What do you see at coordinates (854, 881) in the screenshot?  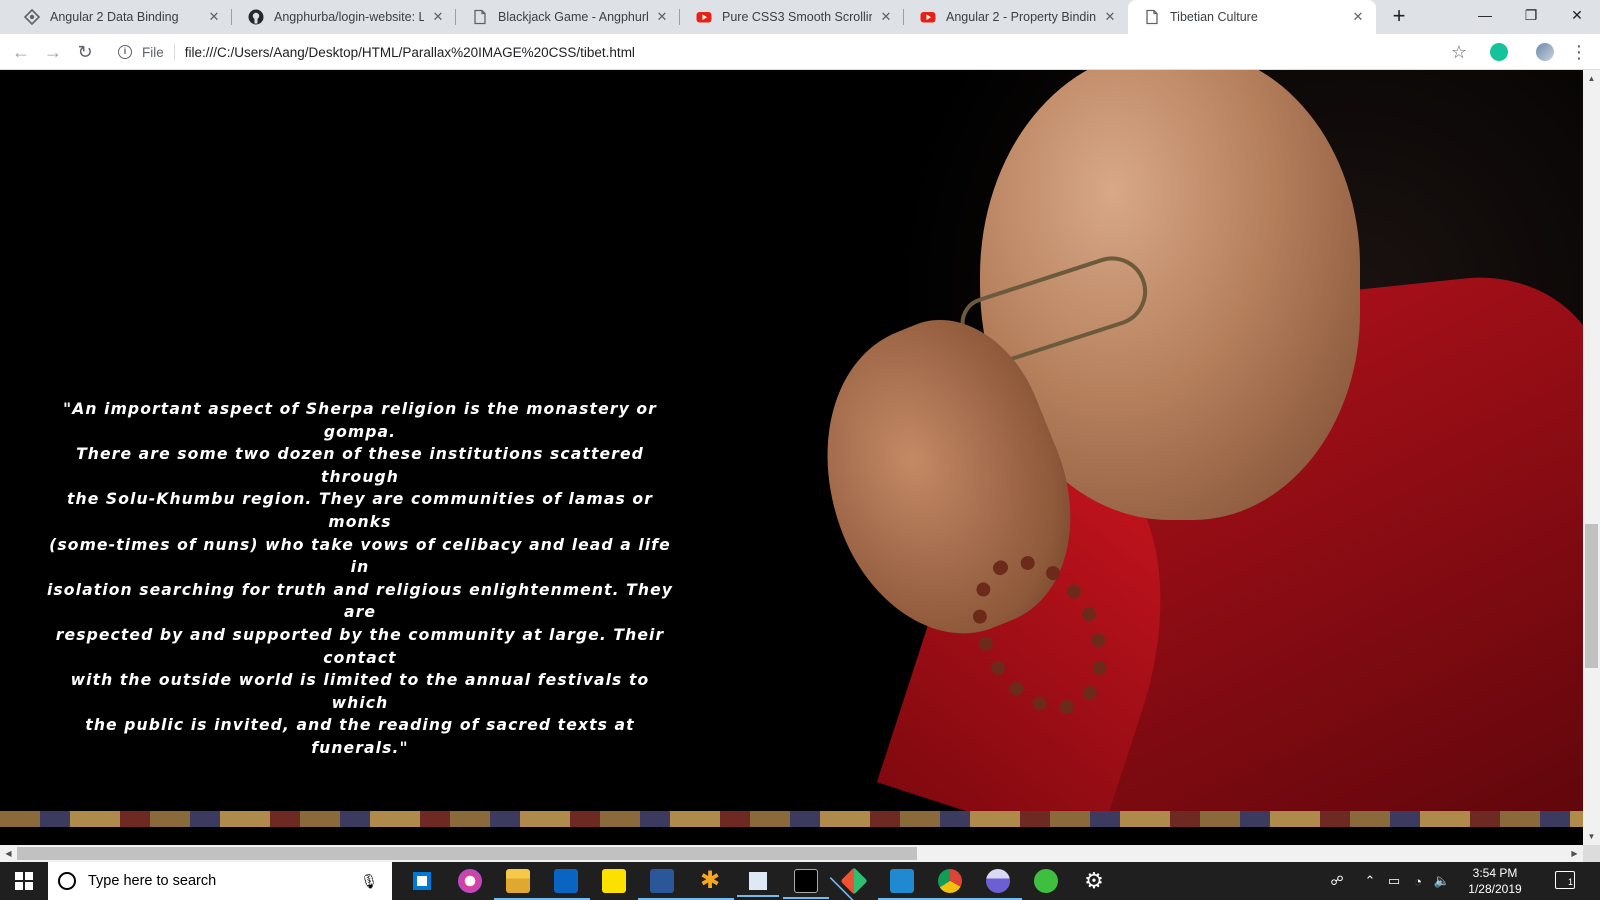 I see `git-icon` at bounding box center [854, 881].